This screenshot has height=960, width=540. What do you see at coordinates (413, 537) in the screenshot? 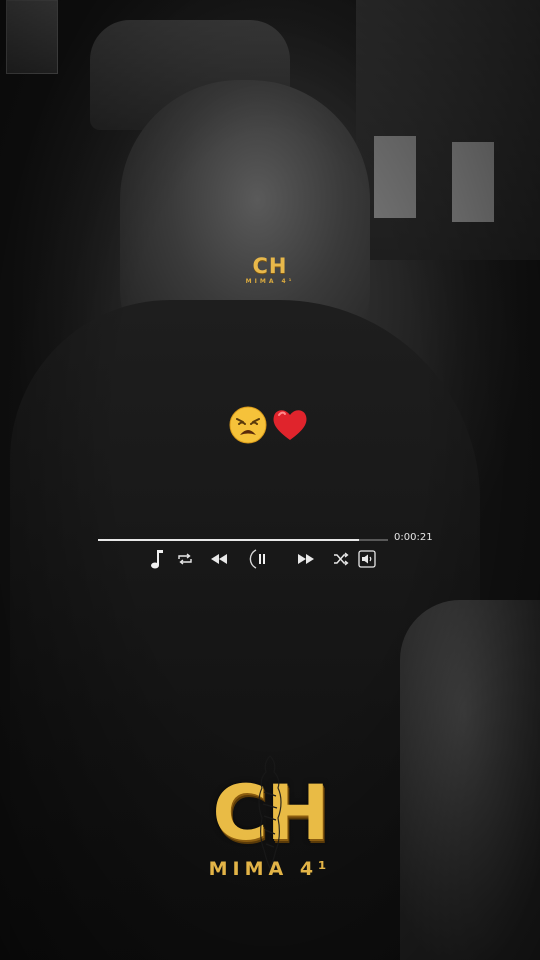
I see `elapsed-time: 0:00:21` at bounding box center [413, 537].